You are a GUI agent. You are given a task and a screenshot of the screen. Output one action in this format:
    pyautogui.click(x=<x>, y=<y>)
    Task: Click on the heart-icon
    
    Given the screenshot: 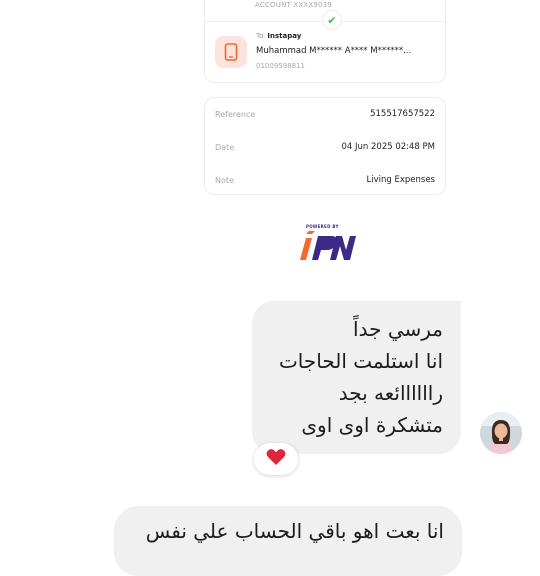 What is the action you would take?
    pyautogui.click(x=276, y=459)
    